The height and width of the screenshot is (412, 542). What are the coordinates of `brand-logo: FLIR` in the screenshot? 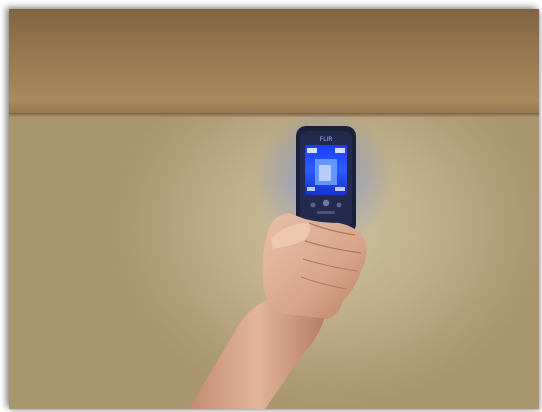 It's located at (326, 139).